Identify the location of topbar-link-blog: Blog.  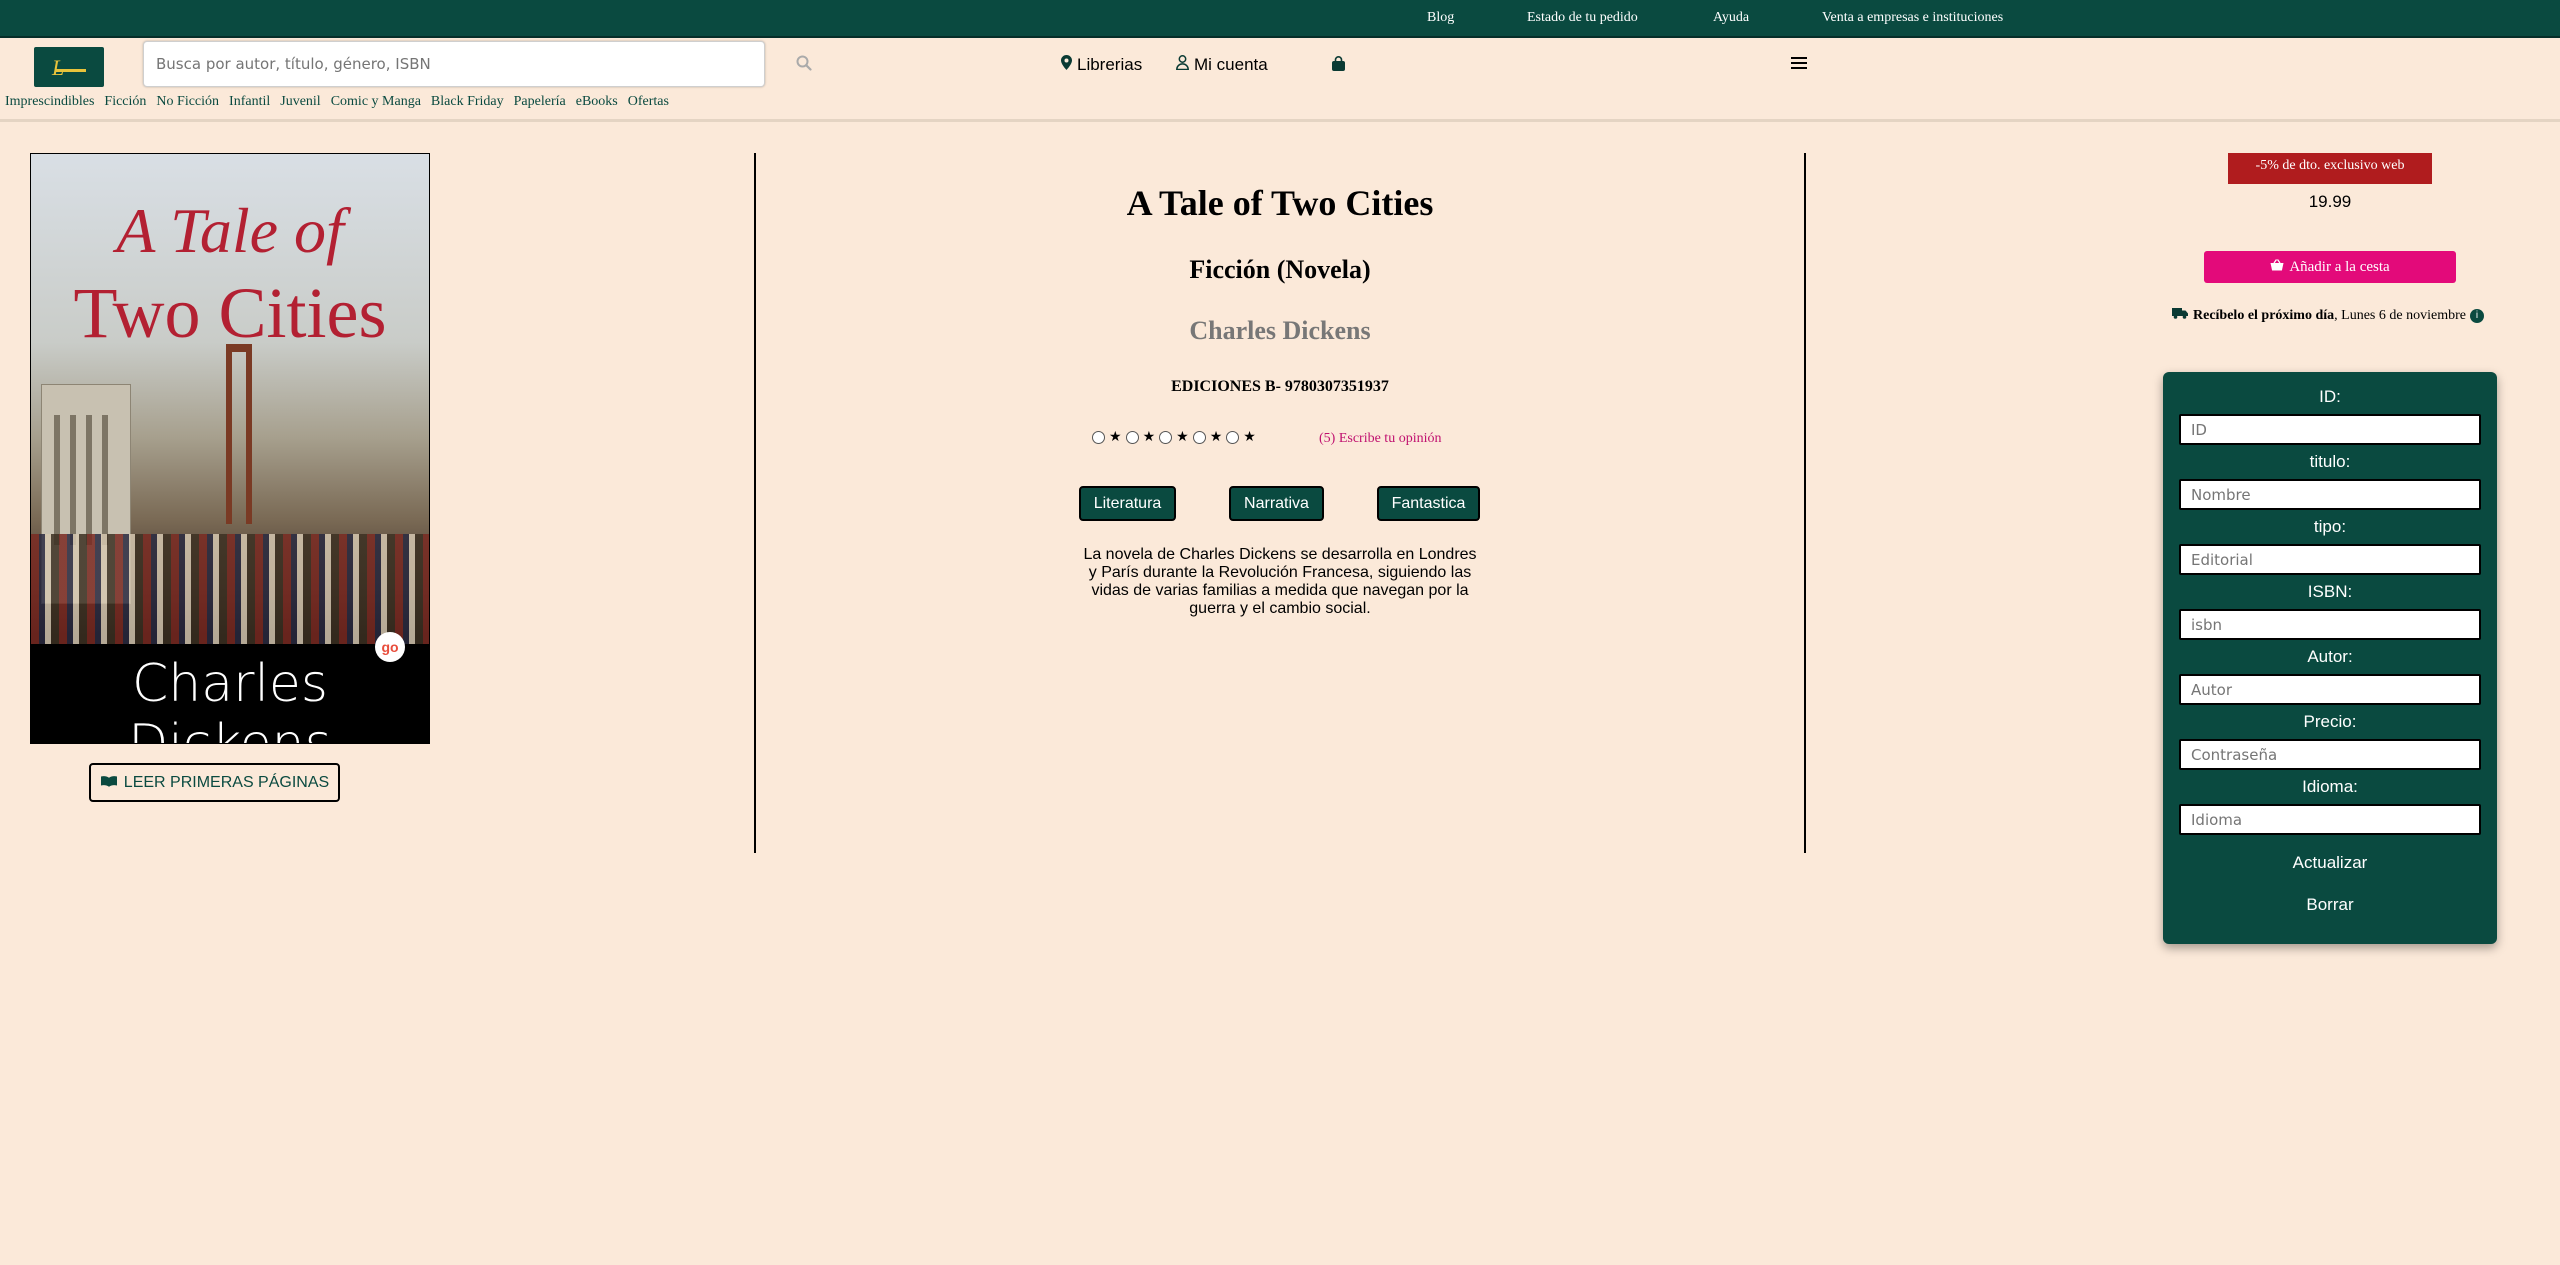
(1440, 18).